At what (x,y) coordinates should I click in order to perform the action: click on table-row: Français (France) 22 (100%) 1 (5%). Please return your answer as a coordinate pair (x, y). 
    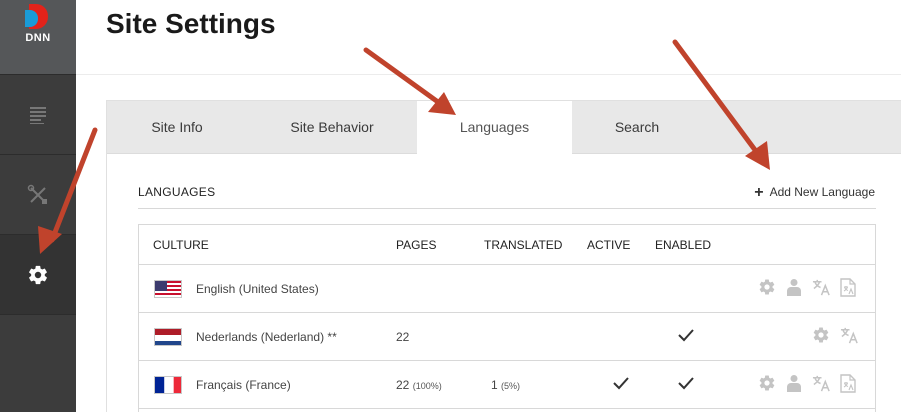
    Looking at the image, I should click on (507, 385).